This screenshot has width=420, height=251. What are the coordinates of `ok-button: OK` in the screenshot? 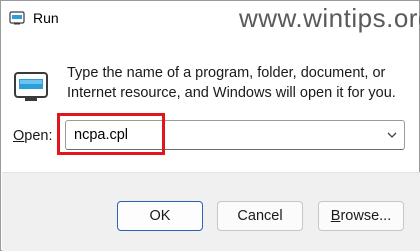 It's located at (160, 216).